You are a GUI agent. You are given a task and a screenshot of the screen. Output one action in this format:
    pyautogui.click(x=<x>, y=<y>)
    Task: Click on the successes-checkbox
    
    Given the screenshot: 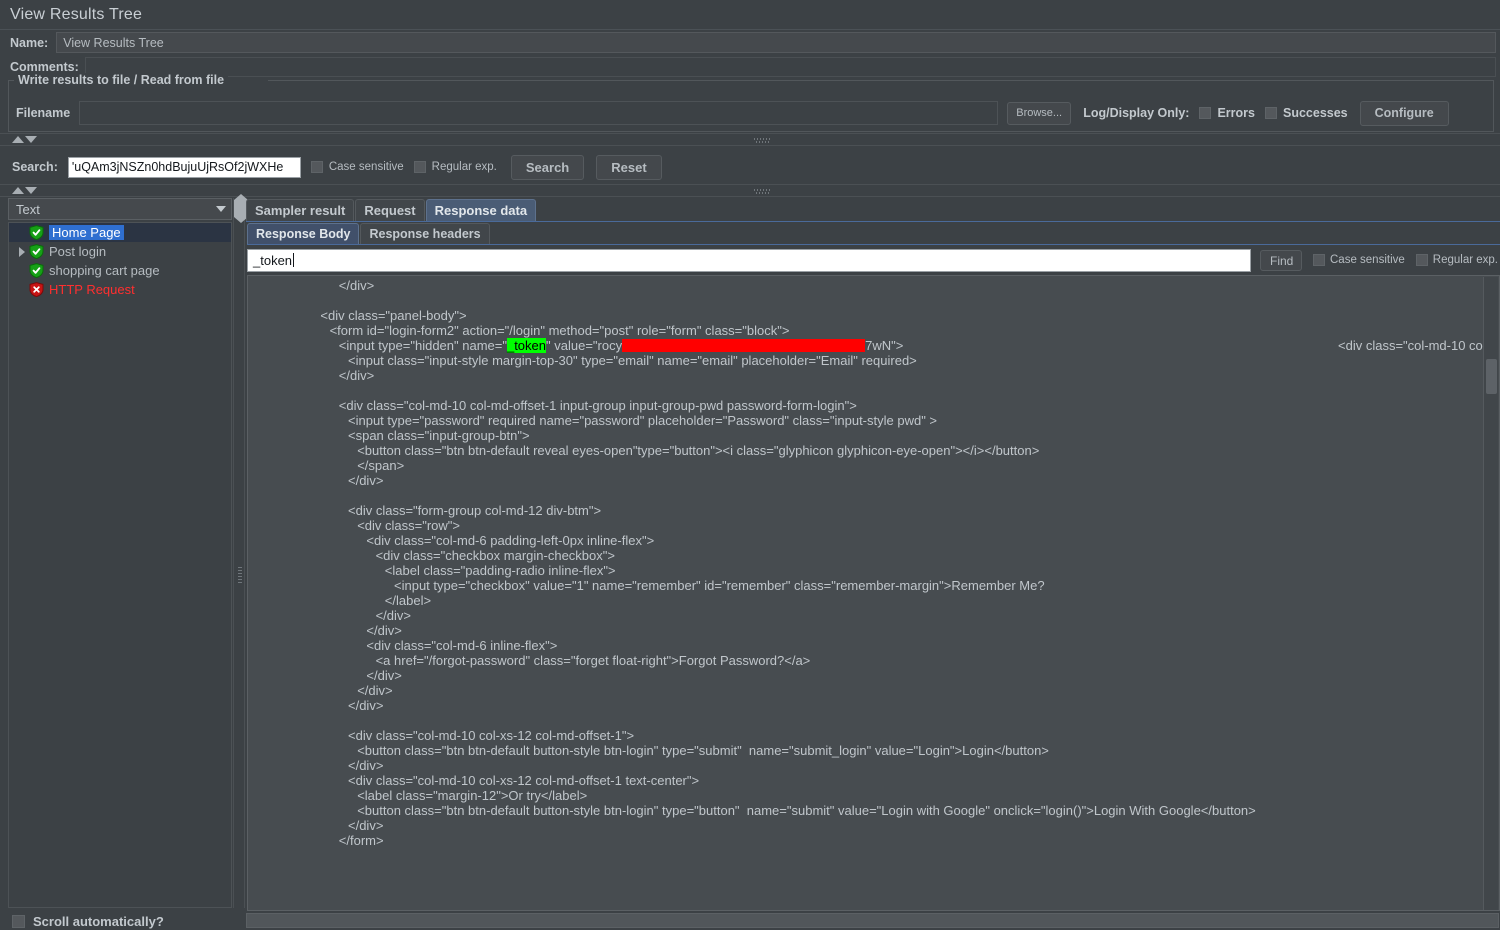 What is the action you would take?
    pyautogui.click(x=1270, y=113)
    